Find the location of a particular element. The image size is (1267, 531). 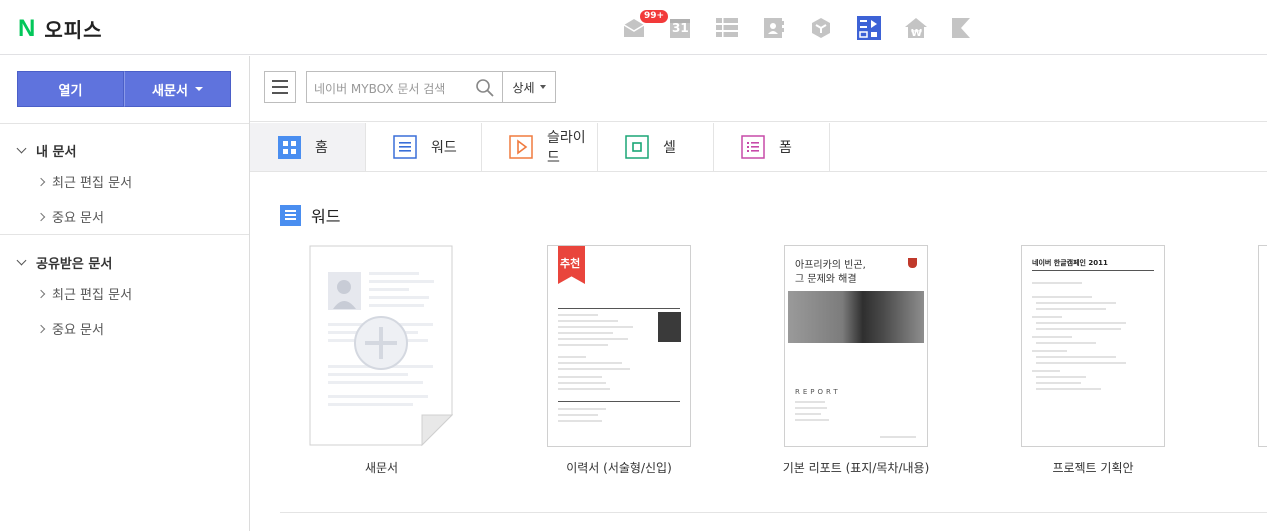

tab-word: 워드 is located at coordinates (424, 147).